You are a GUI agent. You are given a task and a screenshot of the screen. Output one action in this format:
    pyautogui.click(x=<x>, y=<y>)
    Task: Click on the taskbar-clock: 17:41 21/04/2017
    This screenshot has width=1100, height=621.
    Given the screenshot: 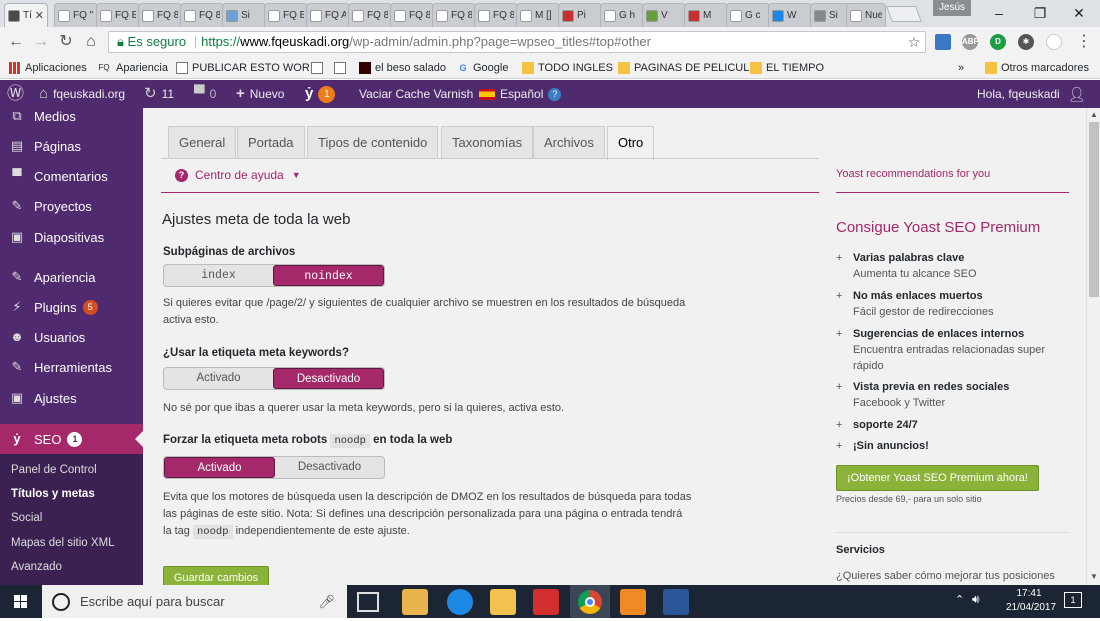 What is the action you would take?
    pyautogui.click(x=1031, y=601)
    